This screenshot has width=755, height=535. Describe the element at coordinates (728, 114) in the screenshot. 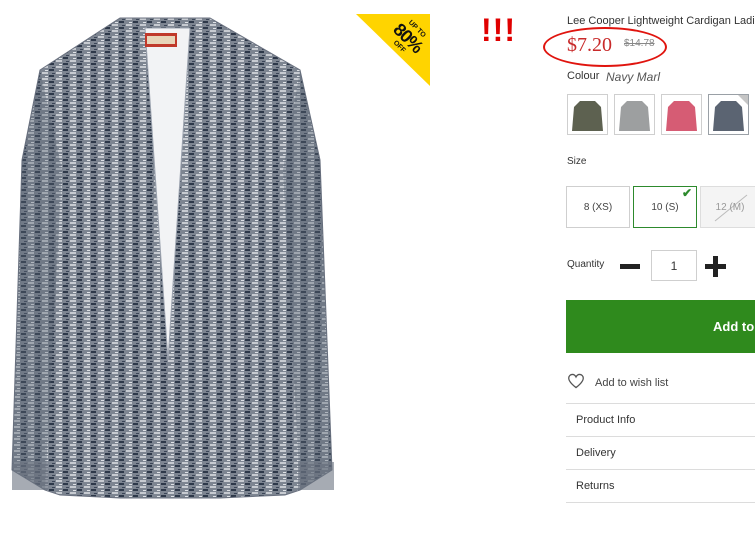

I see `colour-swatch-navy-marl` at that location.